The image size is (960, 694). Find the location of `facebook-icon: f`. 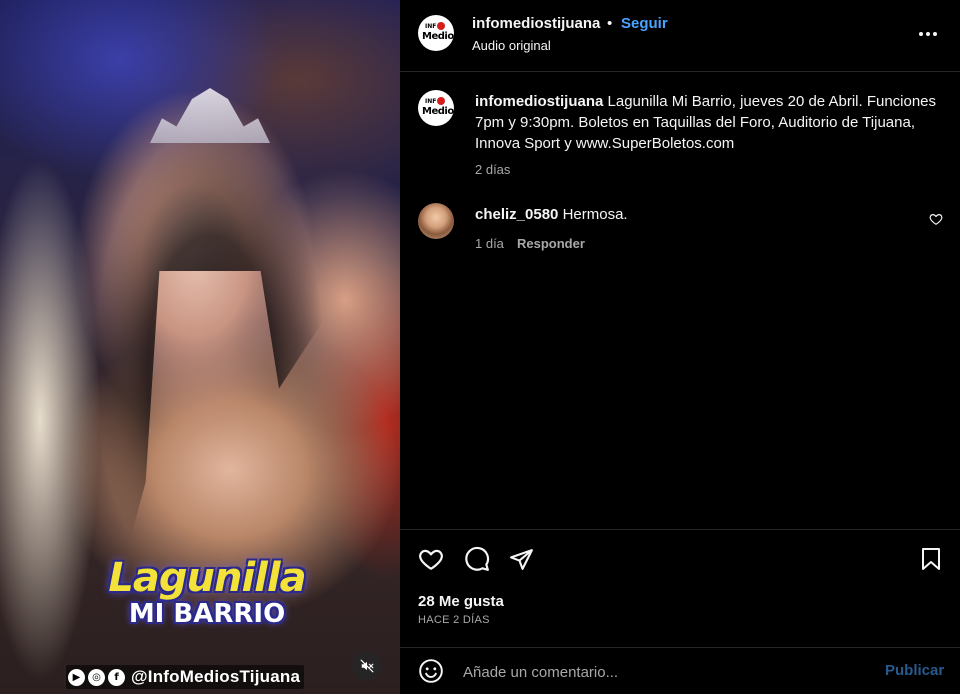

facebook-icon: f is located at coordinates (116, 677).